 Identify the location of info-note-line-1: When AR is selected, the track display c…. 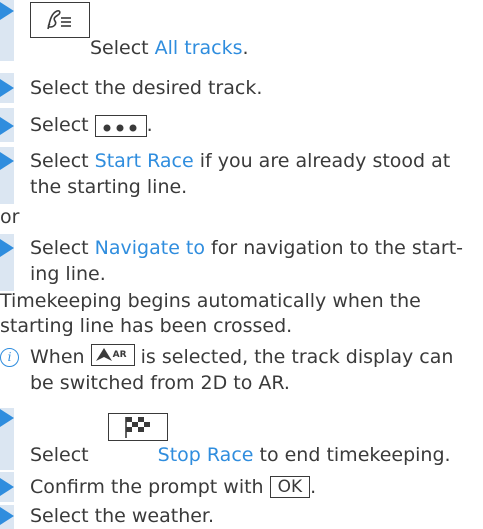
(241, 357).